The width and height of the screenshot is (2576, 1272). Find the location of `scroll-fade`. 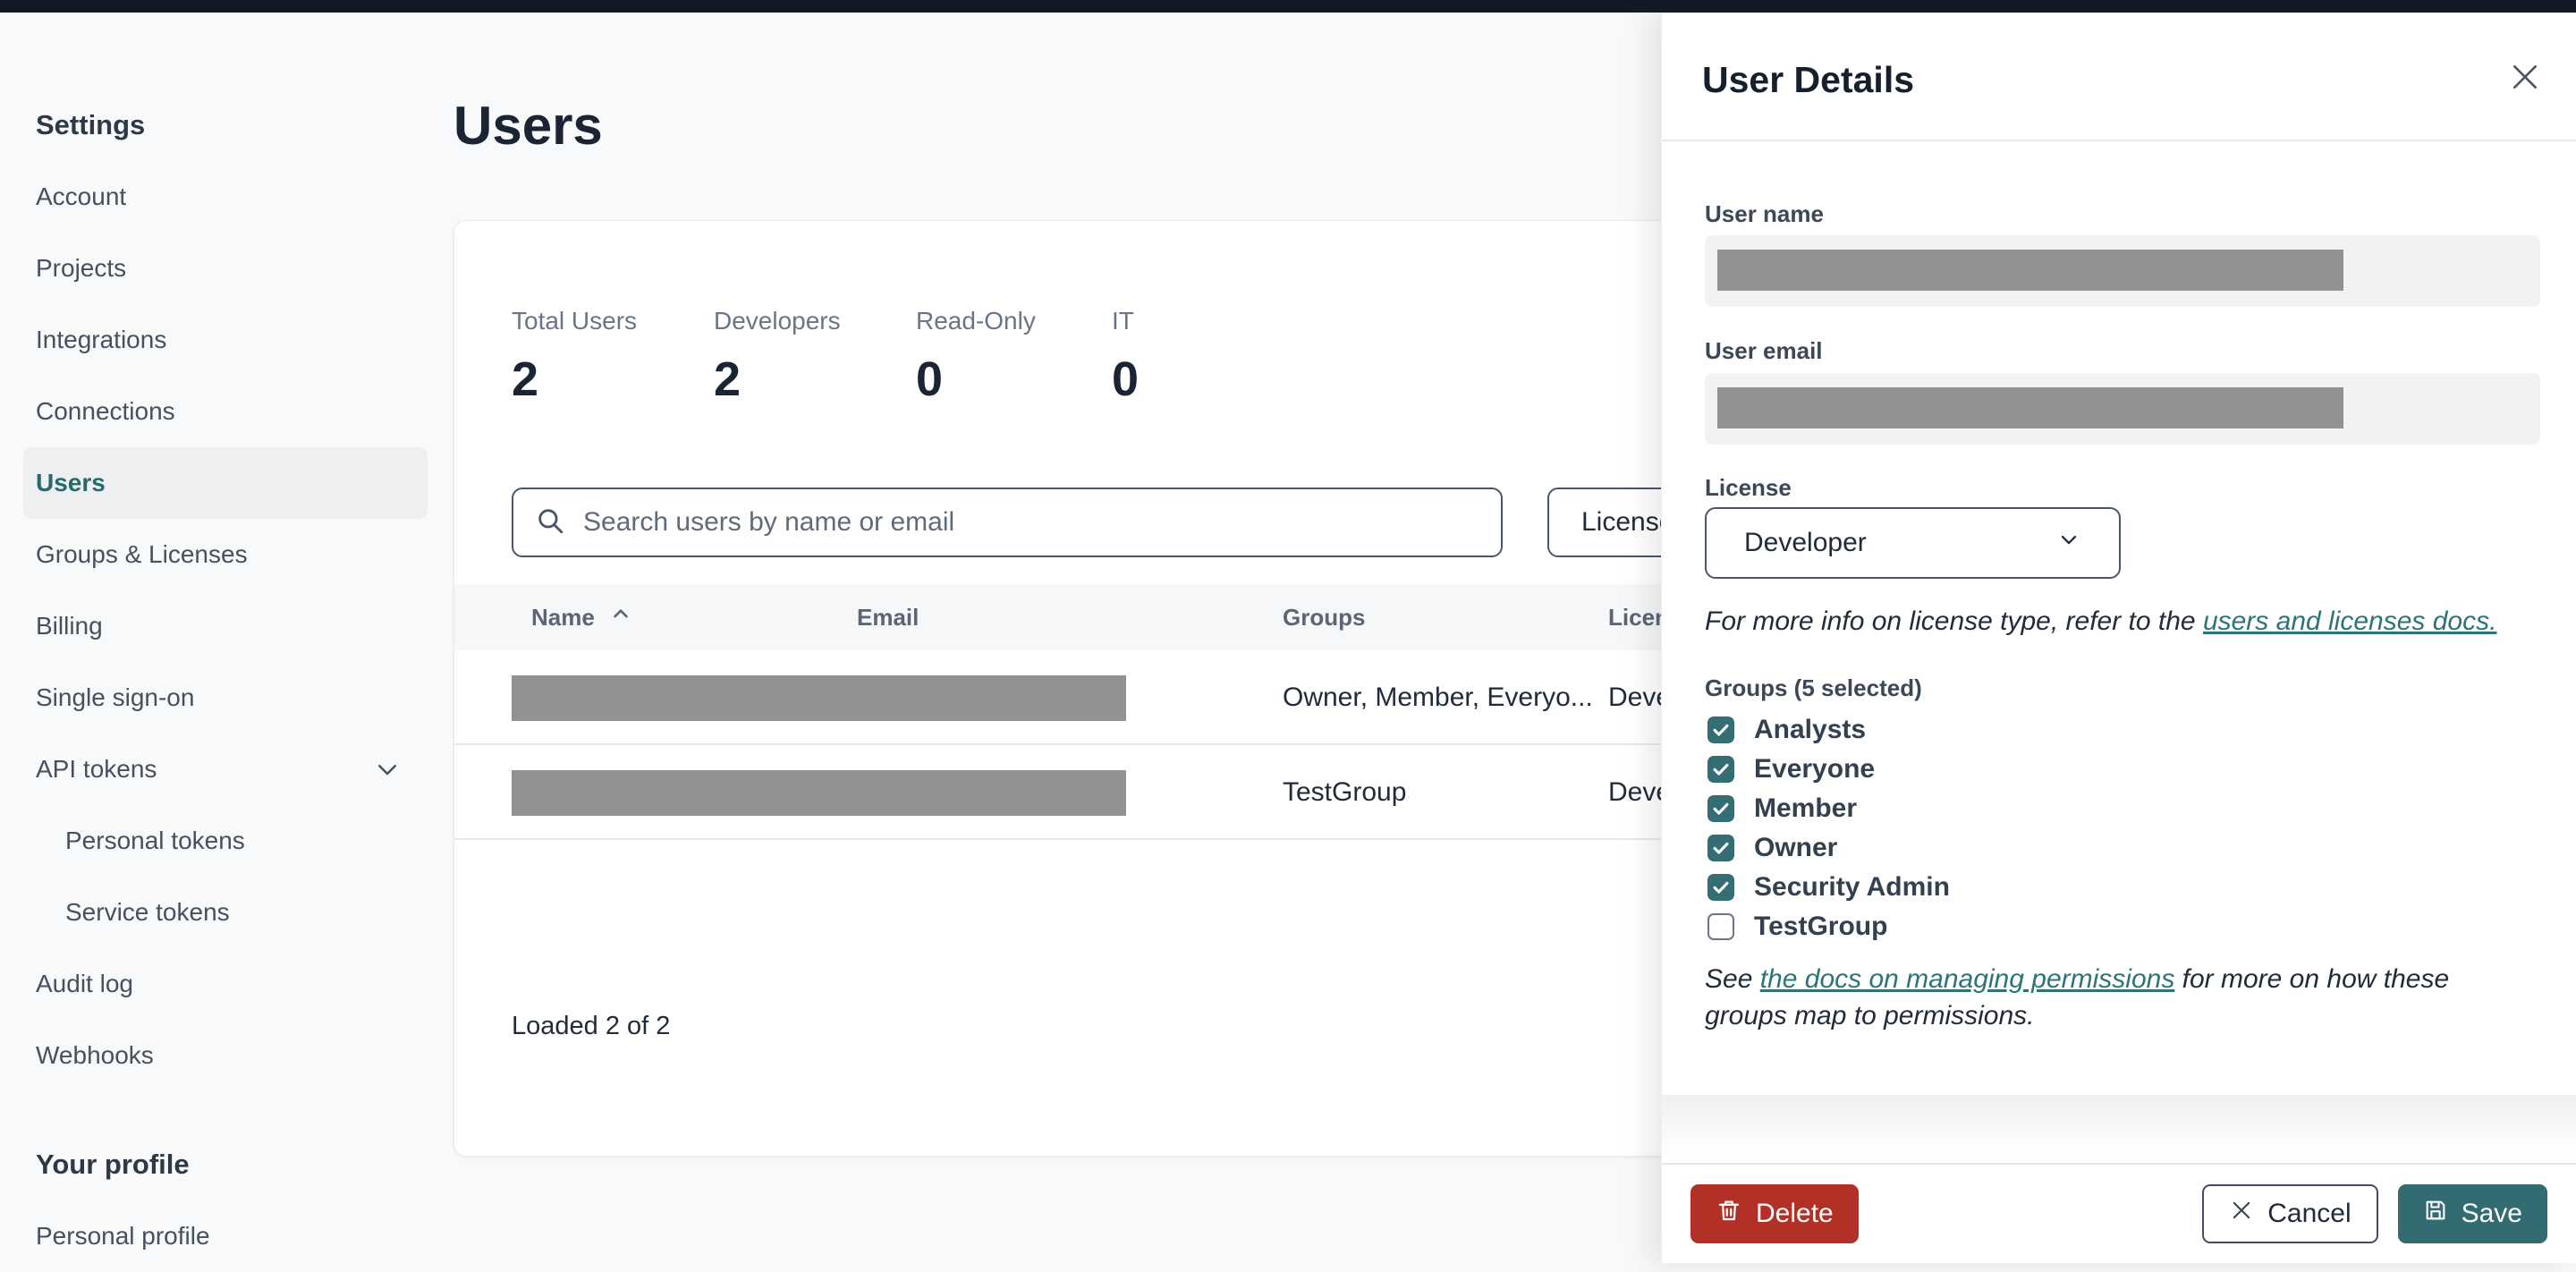

scroll-fade is located at coordinates (2119, 1129).